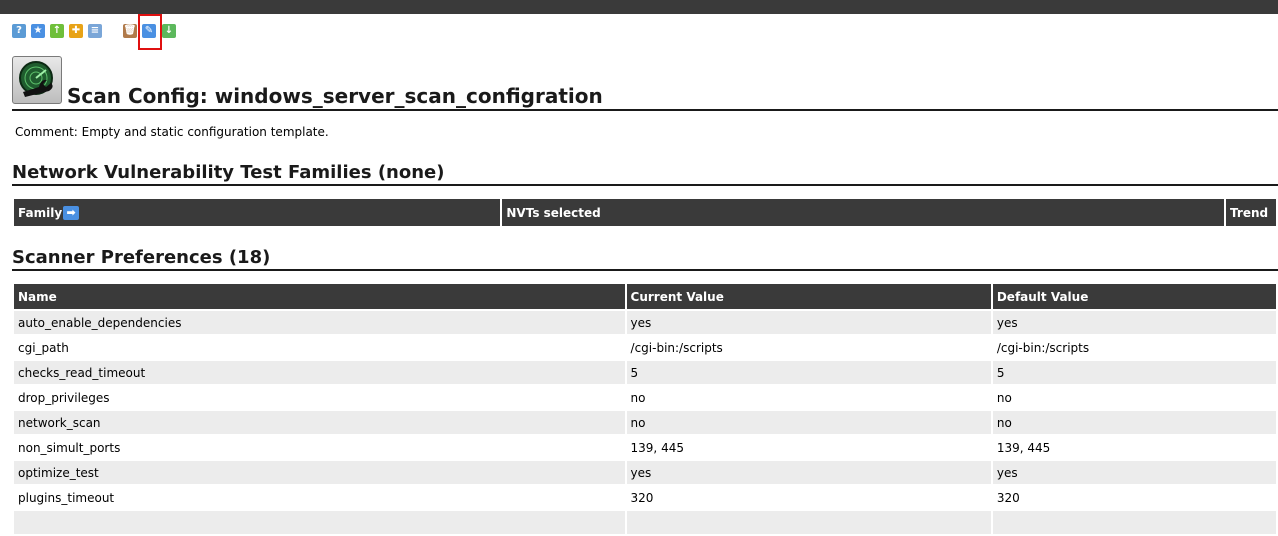 The image size is (1278, 536). Describe the element at coordinates (1134, 447) in the screenshot. I see `pref-default-value: 139, 445` at that location.